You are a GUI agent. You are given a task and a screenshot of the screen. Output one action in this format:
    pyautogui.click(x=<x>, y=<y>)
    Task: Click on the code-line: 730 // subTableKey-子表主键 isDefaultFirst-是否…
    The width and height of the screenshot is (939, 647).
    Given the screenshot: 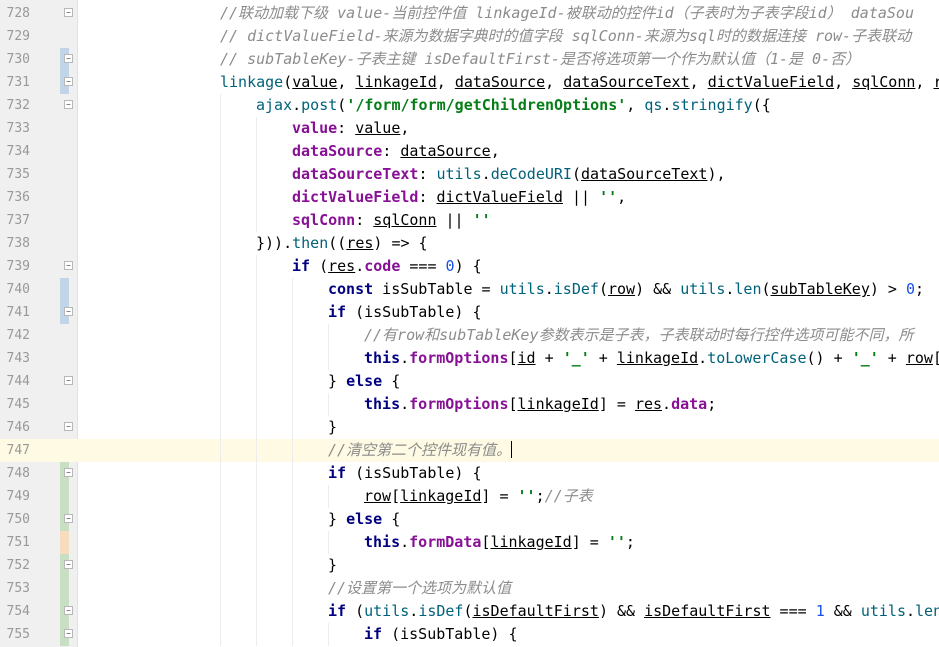 What is the action you would take?
    pyautogui.click(x=469, y=59)
    